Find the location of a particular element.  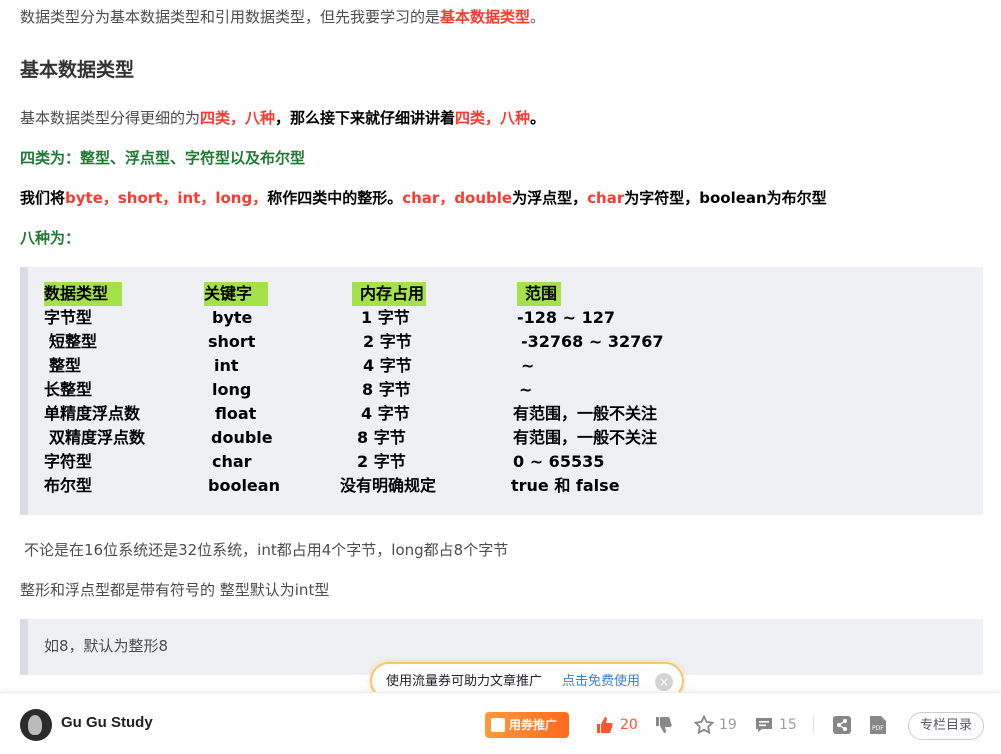

svg-text: PDF is located at coordinates (878, 728).